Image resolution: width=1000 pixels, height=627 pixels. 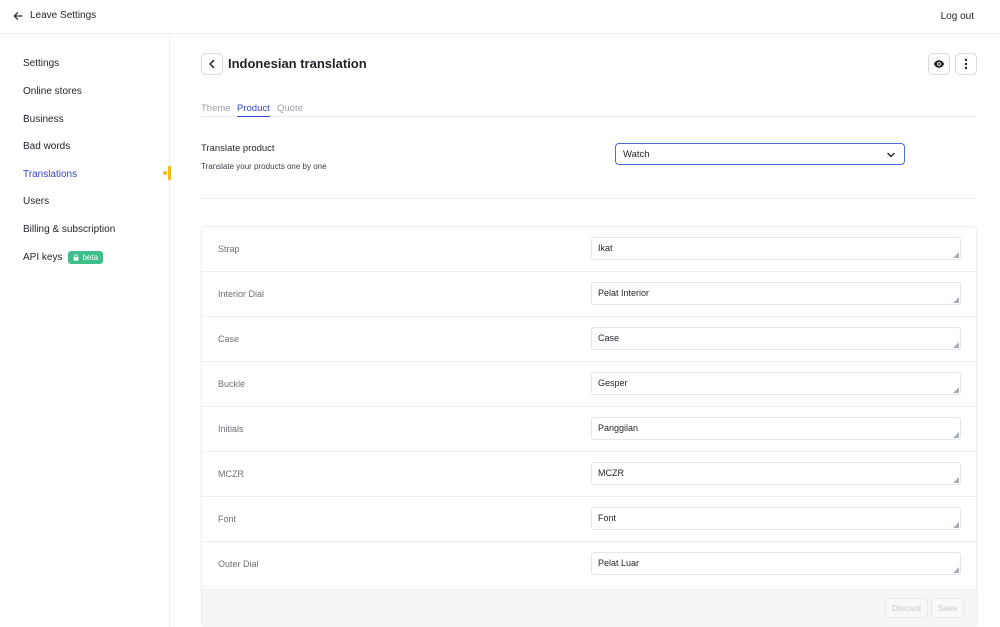 I want to click on lock-icon, so click(x=76, y=257).